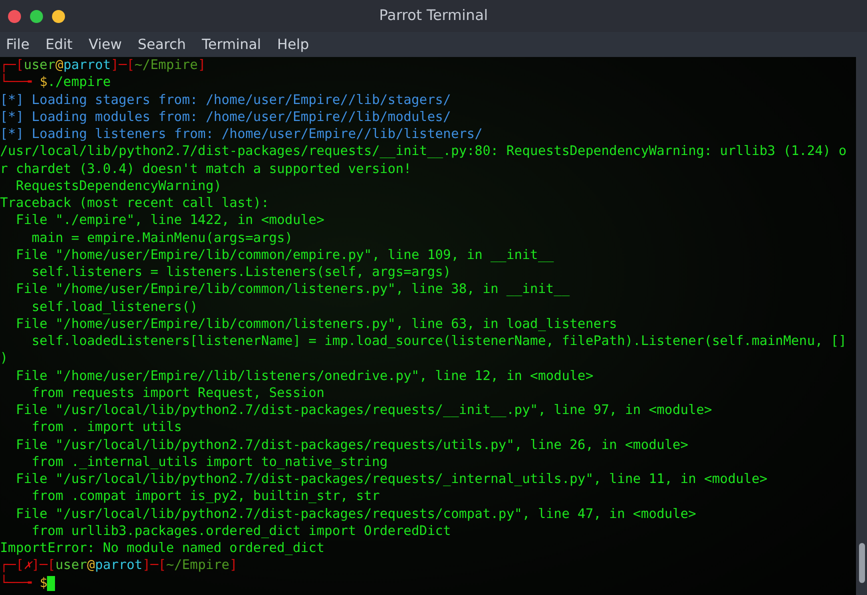 This screenshot has width=867, height=595. Describe the element at coordinates (58, 16) in the screenshot. I see `minimize-button` at that location.